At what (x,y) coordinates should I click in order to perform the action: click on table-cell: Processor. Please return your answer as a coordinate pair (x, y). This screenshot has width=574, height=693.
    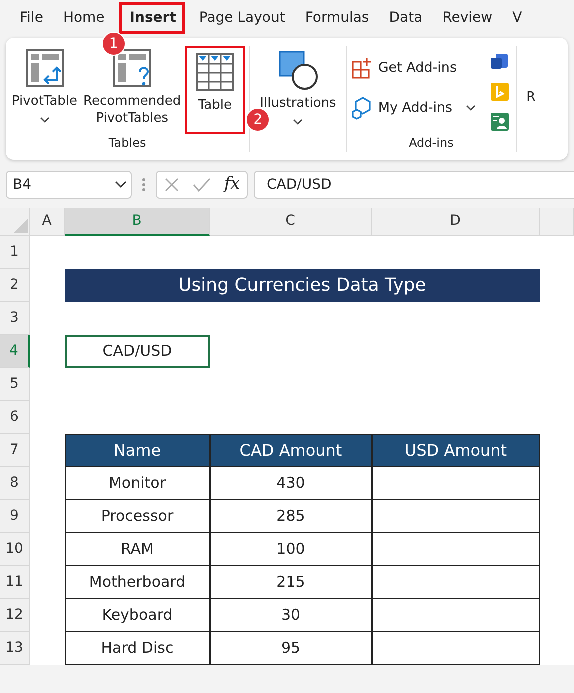
    Looking at the image, I should click on (137, 516).